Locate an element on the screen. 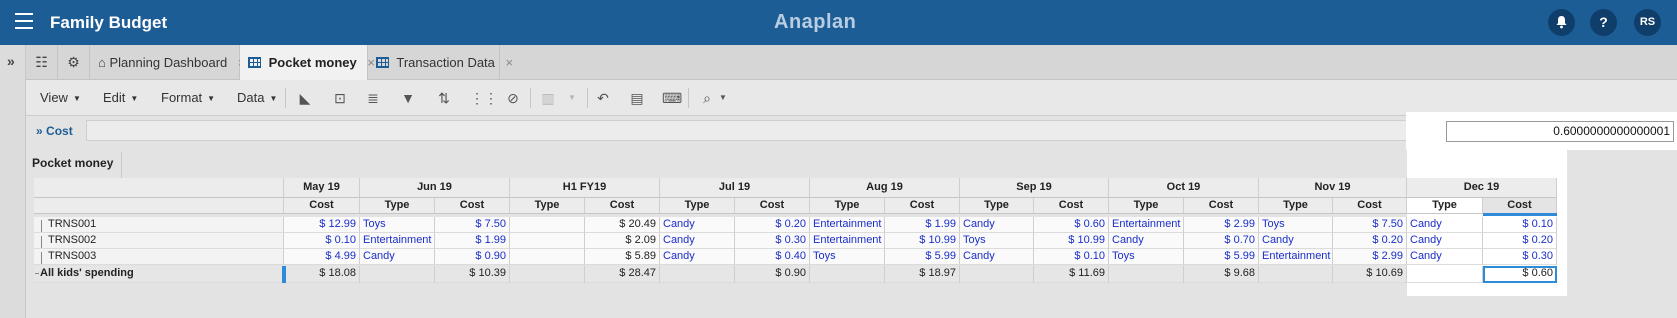  period-header: Jul 19 is located at coordinates (735, 188).